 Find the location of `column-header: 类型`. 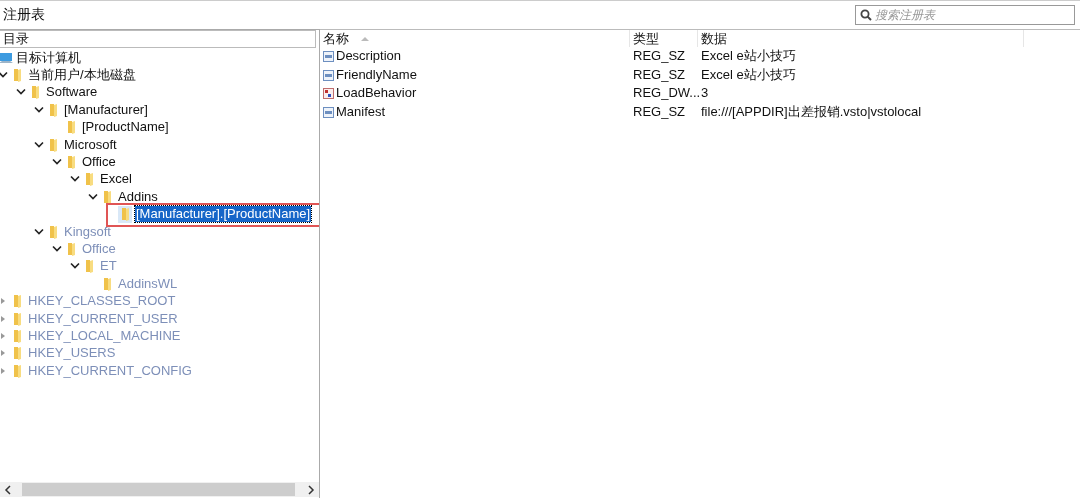

column-header: 类型 is located at coordinates (664, 38).